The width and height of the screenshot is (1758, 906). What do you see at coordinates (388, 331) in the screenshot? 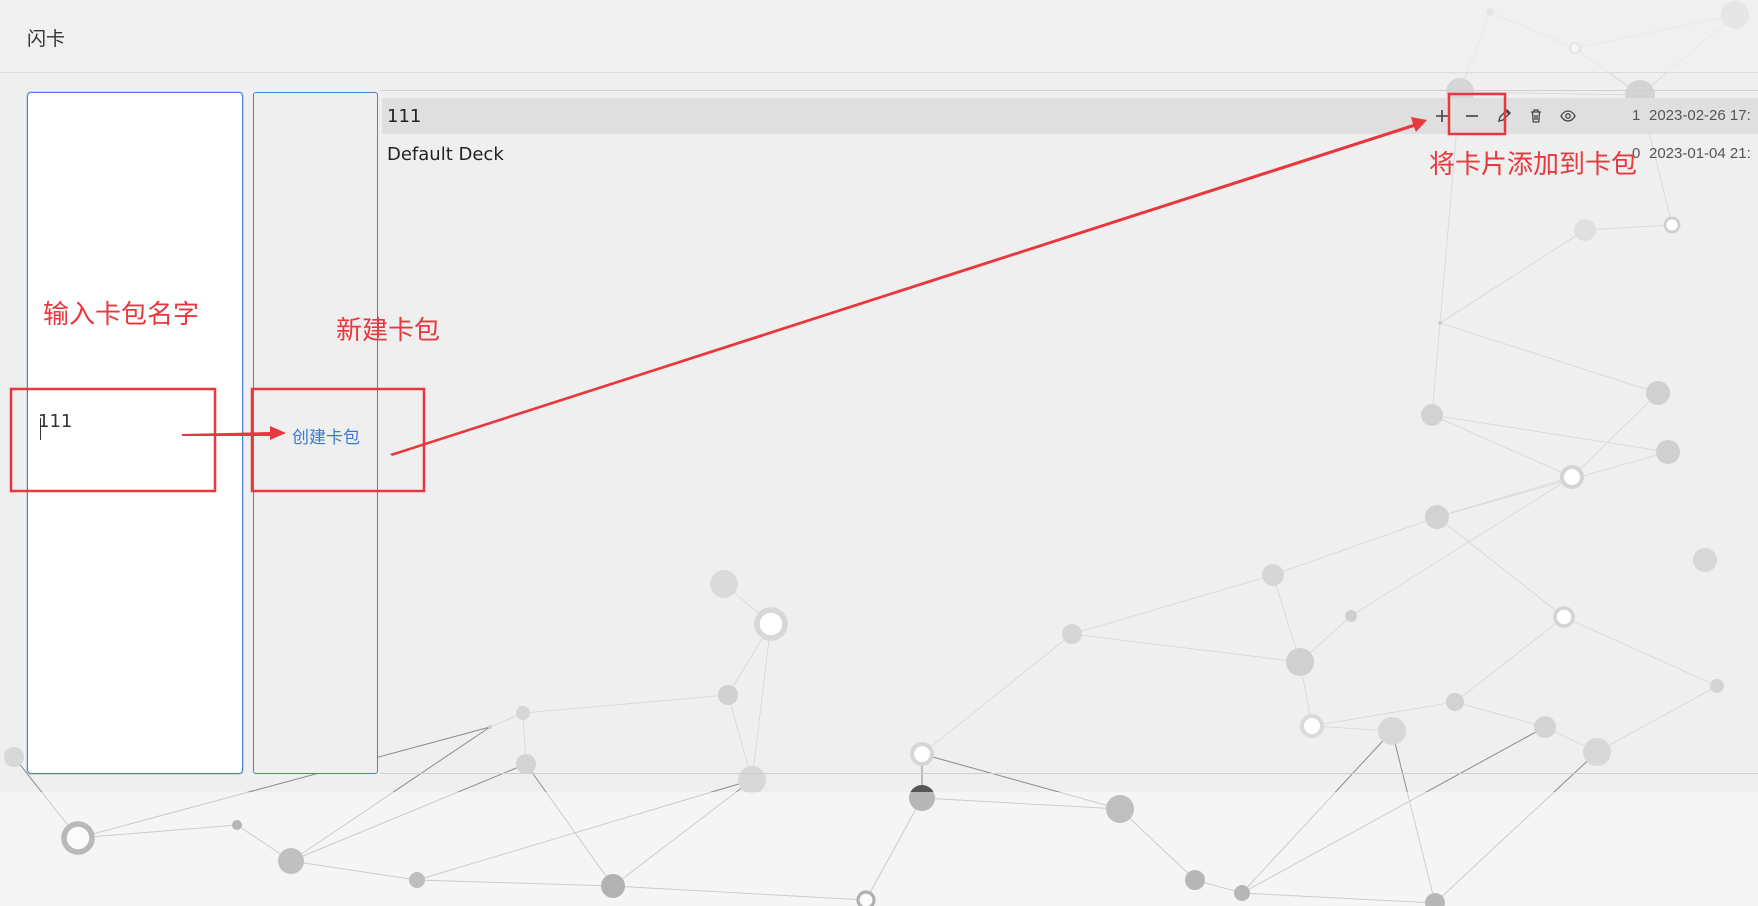
I see `annotation-create-hint: 新建卡包` at bounding box center [388, 331].